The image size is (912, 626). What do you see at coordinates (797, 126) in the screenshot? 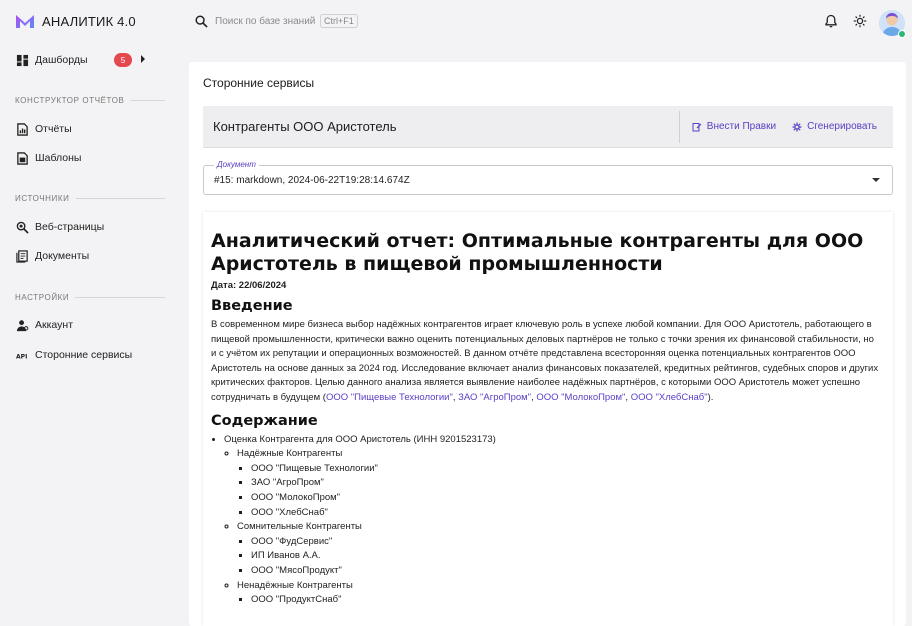
I see `gear-icon` at bounding box center [797, 126].